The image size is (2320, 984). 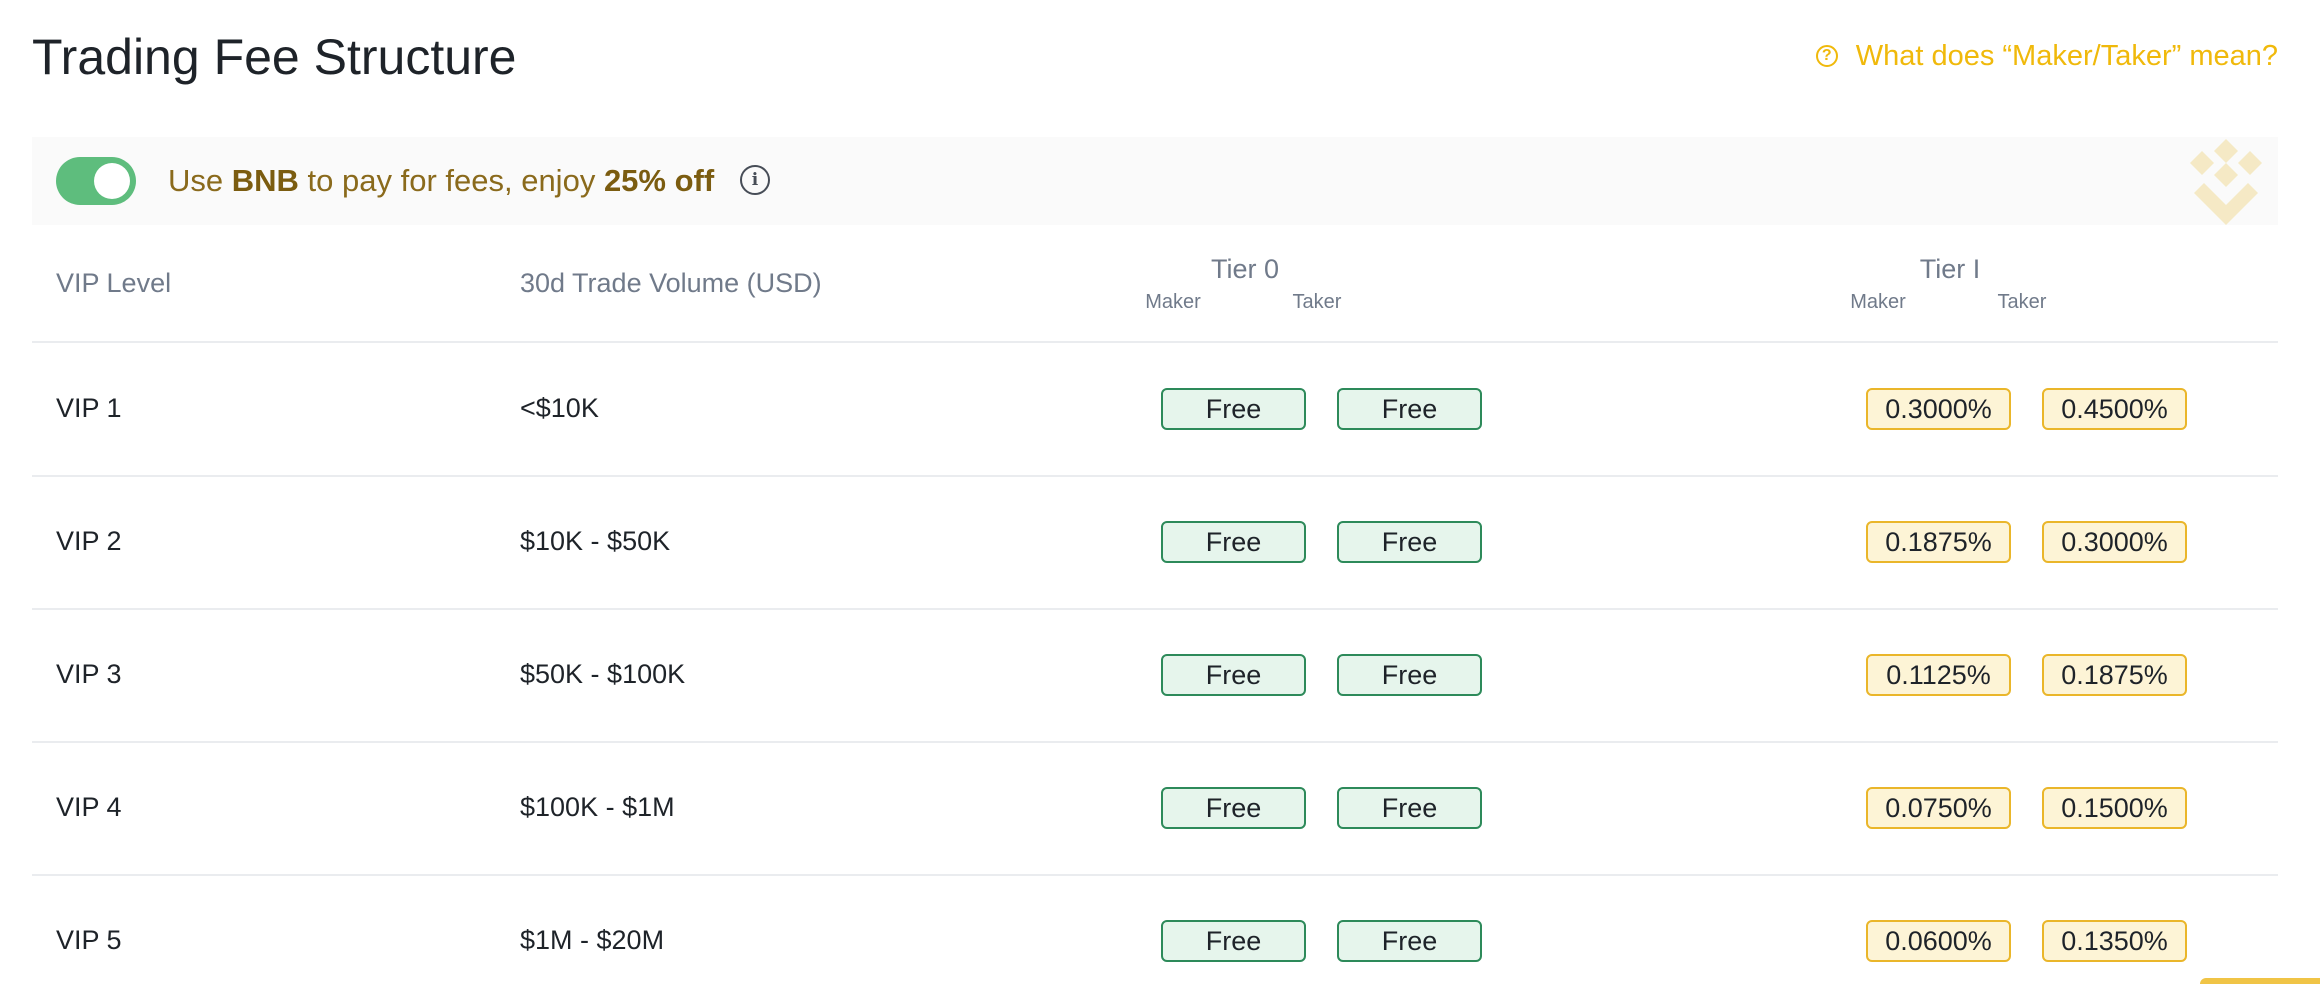 I want to click on tier-1-name: Tier I, so click(x=1950, y=269).